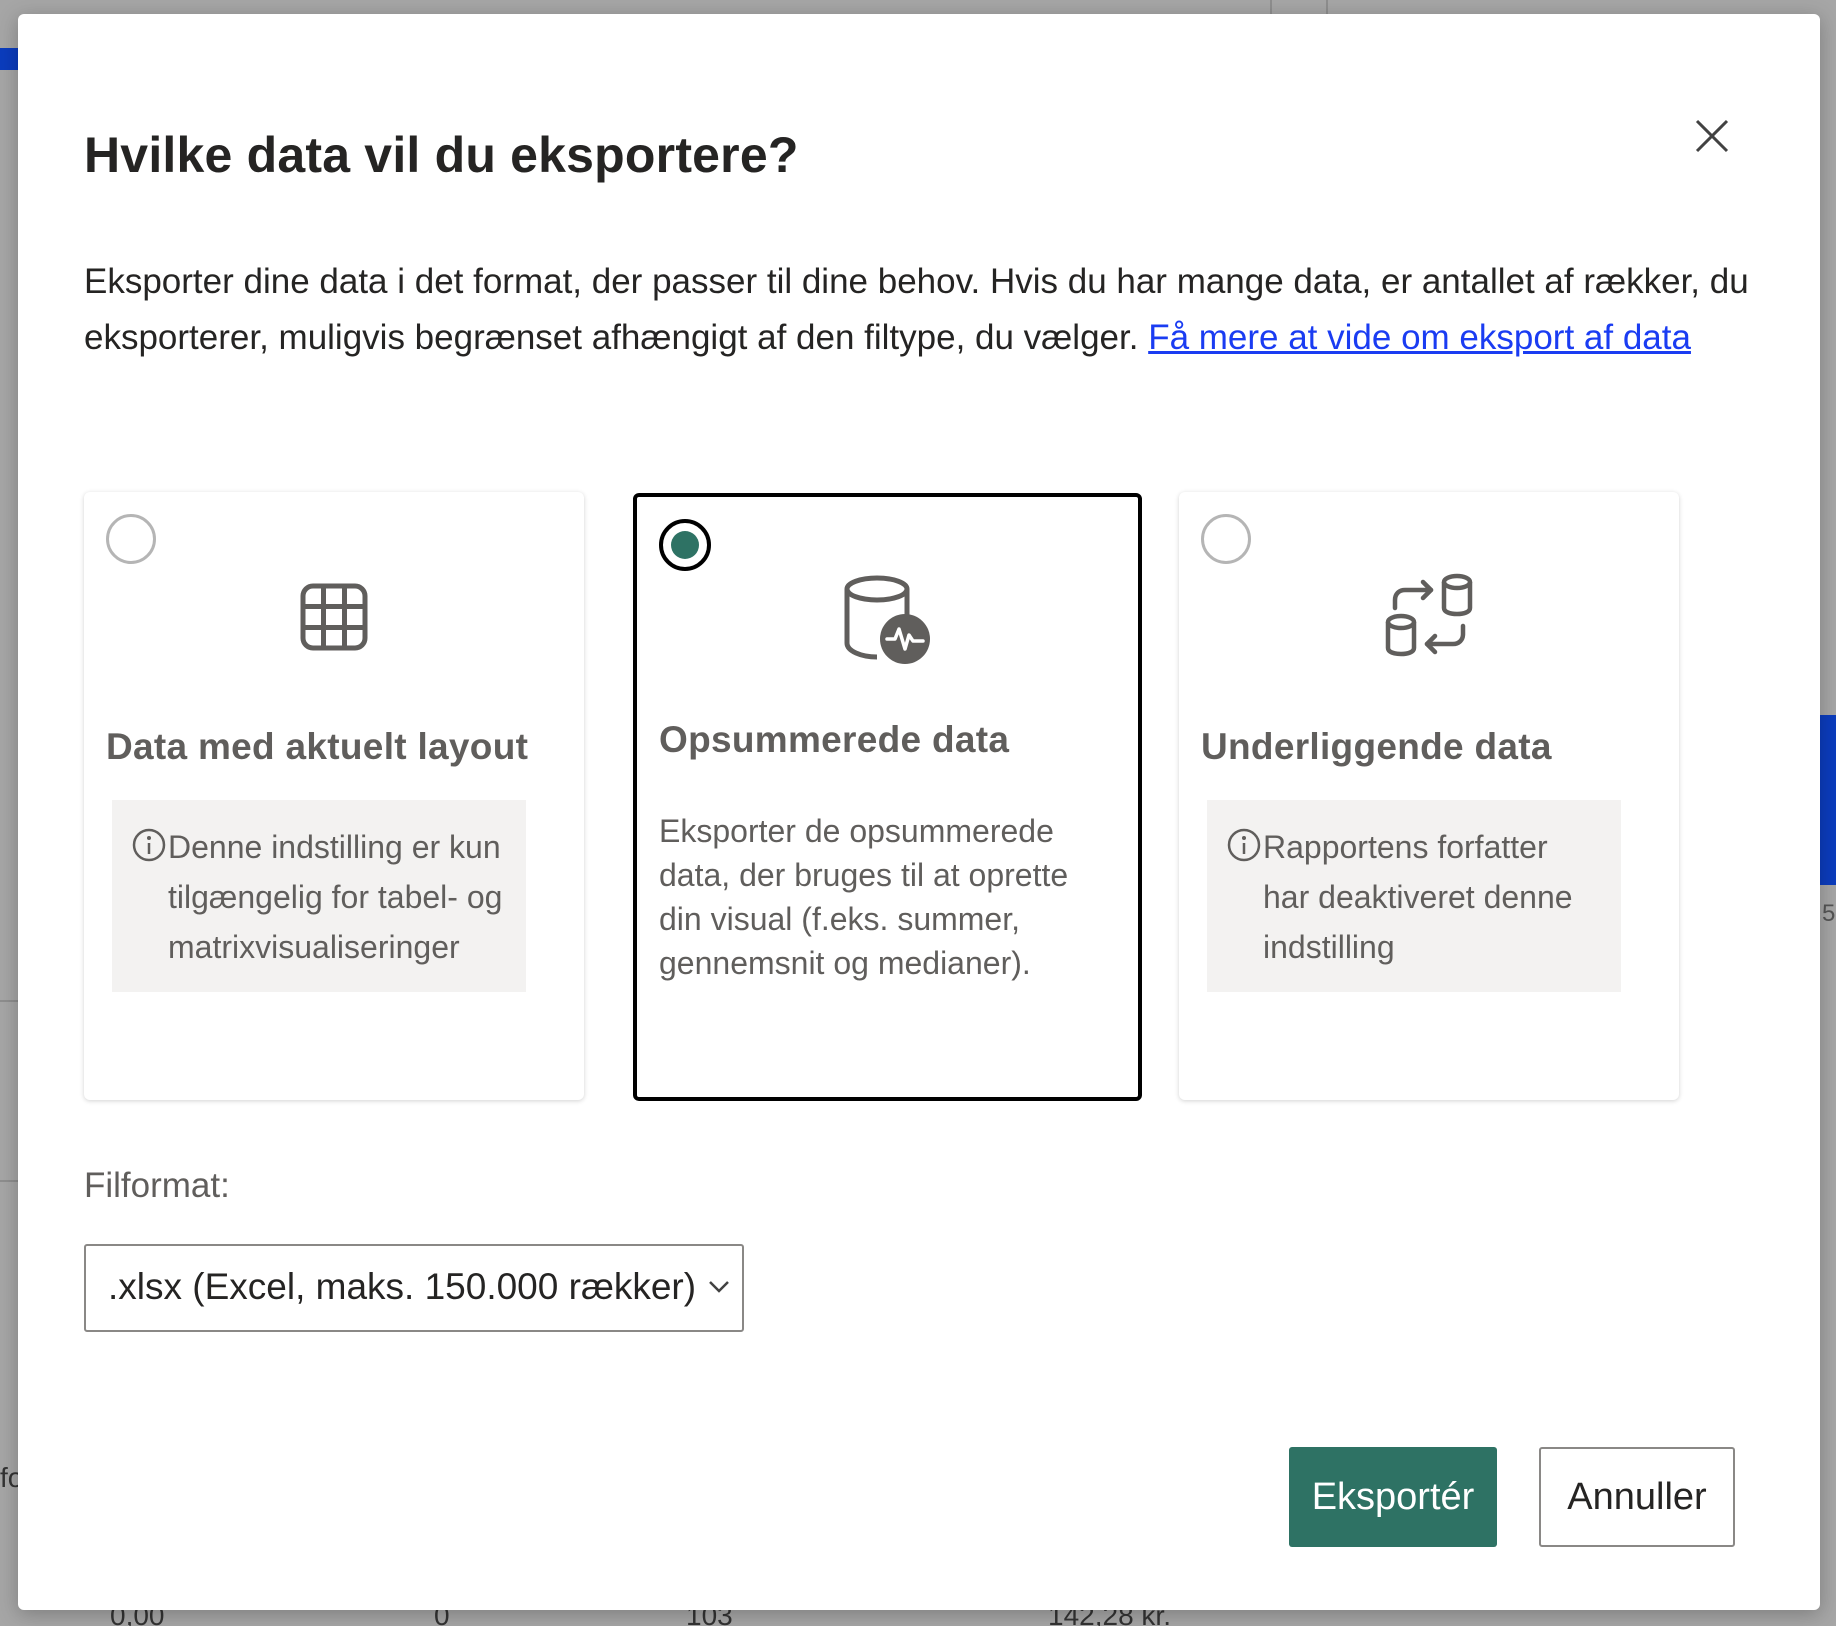 The image size is (1836, 1626). Describe the element at coordinates (1419, 337) in the screenshot. I see `learn-more-link: Få mere at vide om eksport af data` at that location.